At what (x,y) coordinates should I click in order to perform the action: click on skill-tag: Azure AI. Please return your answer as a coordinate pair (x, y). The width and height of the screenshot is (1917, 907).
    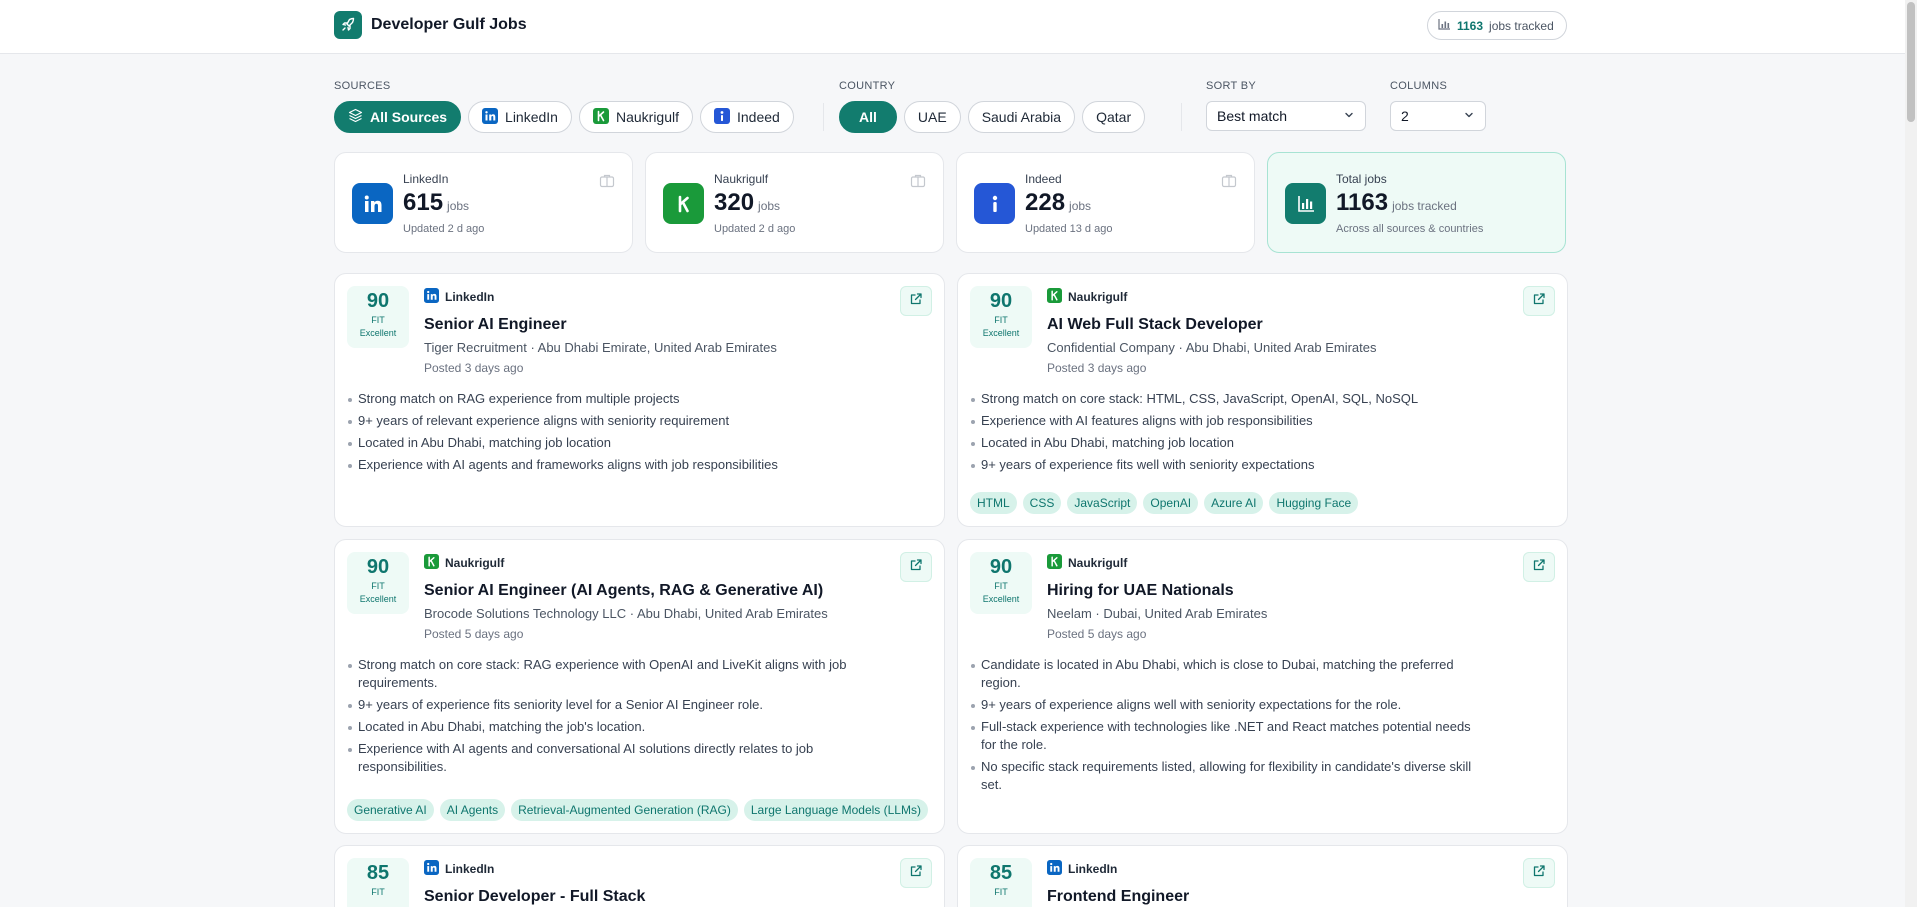
    Looking at the image, I should click on (1234, 503).